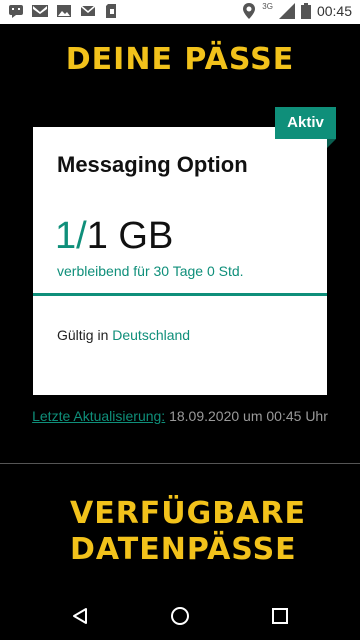 The width and height of the screenshot is (360, 640). I want to click on recents-button, so click(280, 616).